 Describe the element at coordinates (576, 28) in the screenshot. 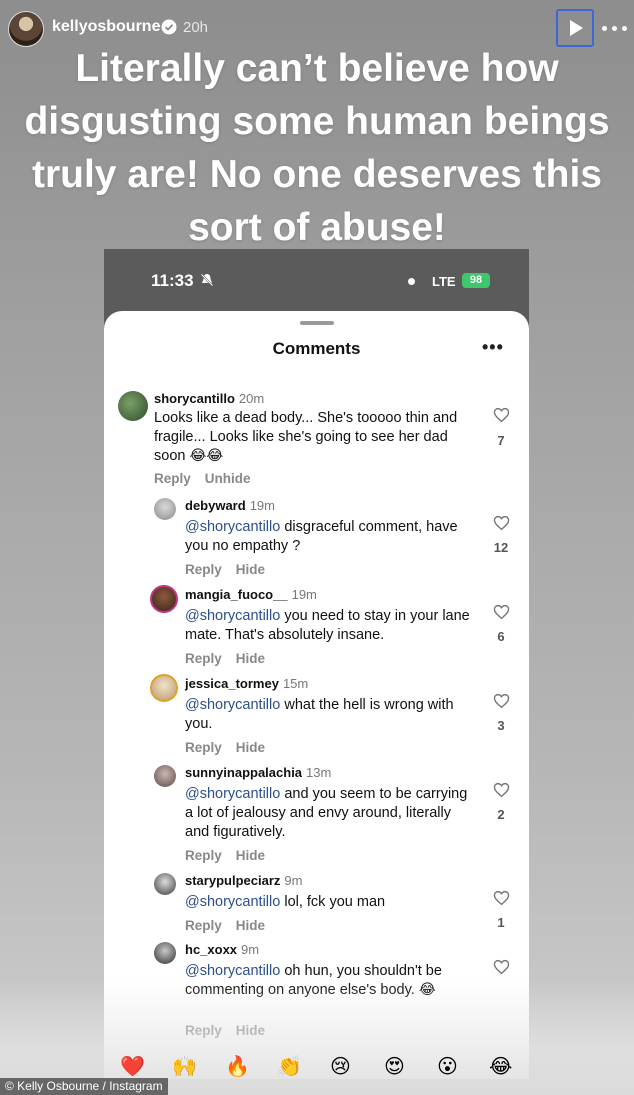

I see `play-icon` at that location.